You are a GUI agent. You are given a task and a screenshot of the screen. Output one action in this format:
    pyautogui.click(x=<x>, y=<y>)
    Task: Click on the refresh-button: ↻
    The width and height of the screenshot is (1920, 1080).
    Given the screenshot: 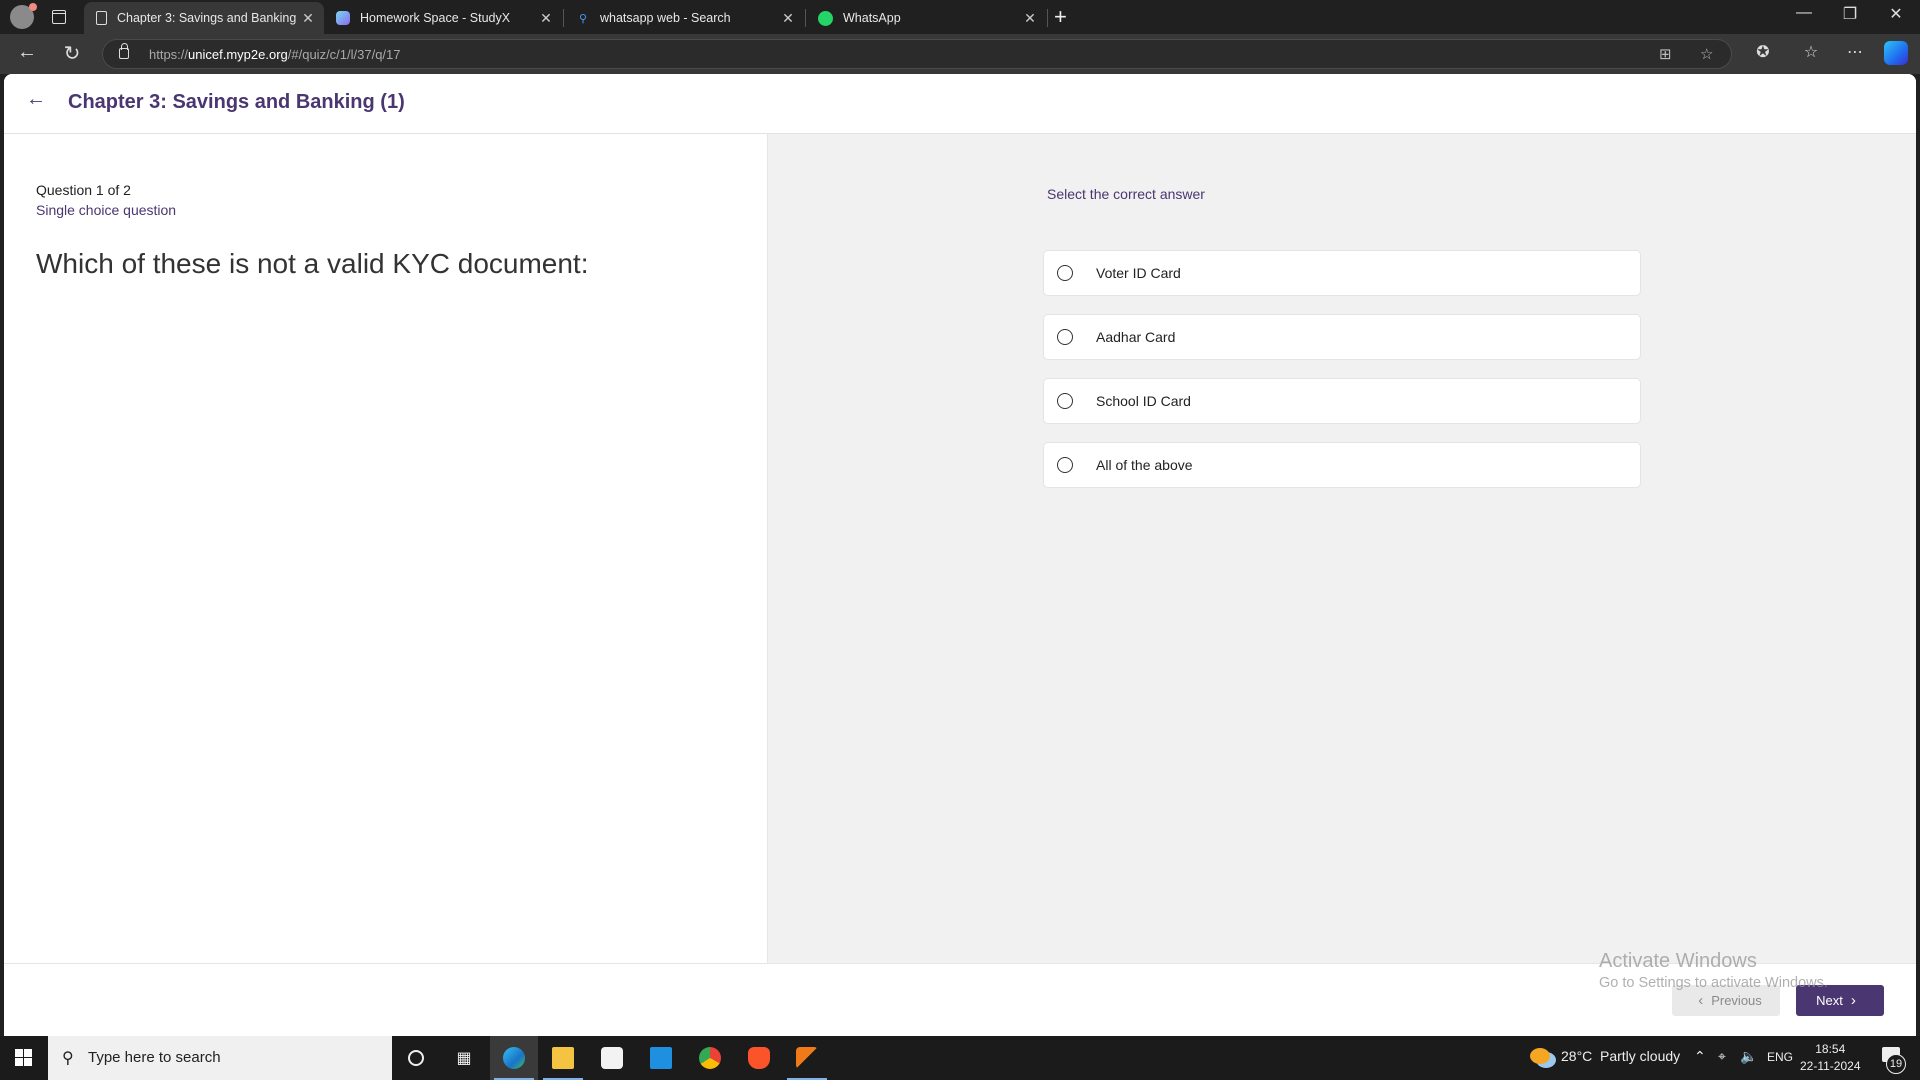 What is the action you would take?
    pyautogui.click(x=72, y=53)
    